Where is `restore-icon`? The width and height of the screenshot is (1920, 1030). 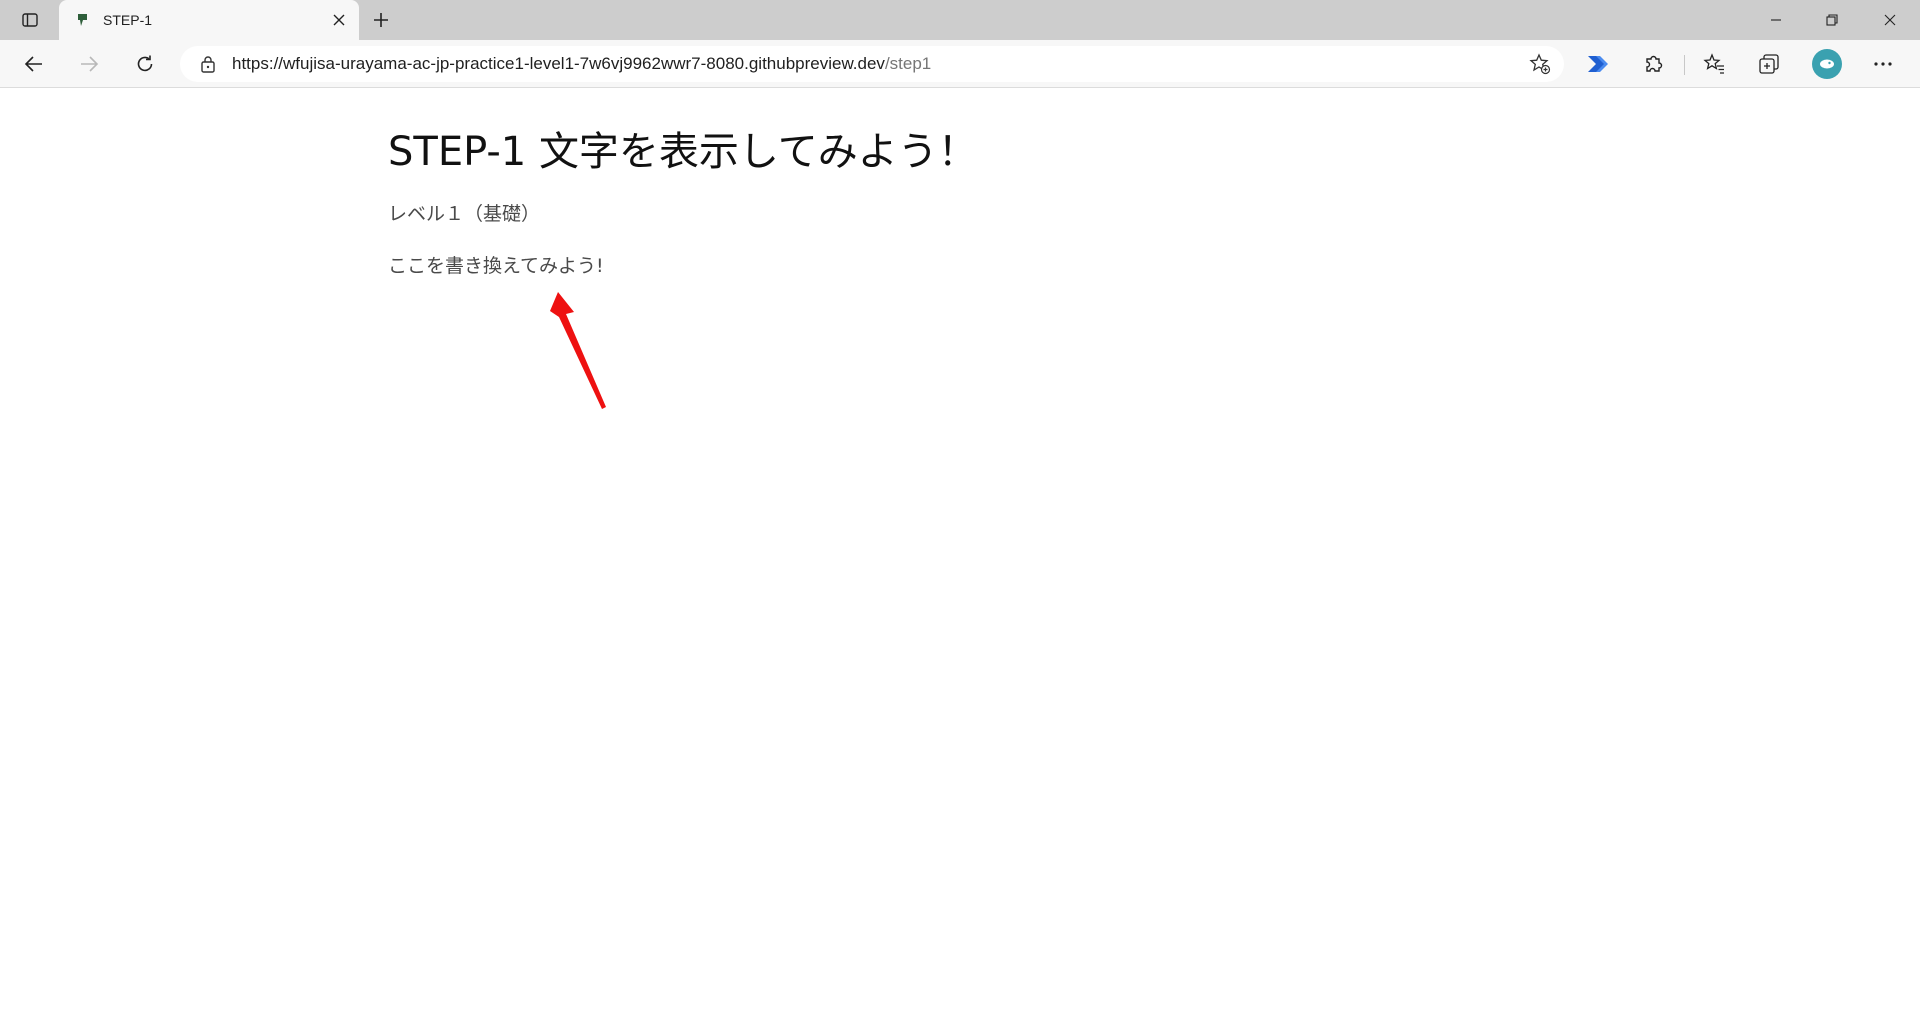 restore-icon is located at coordinates (1832, 20).